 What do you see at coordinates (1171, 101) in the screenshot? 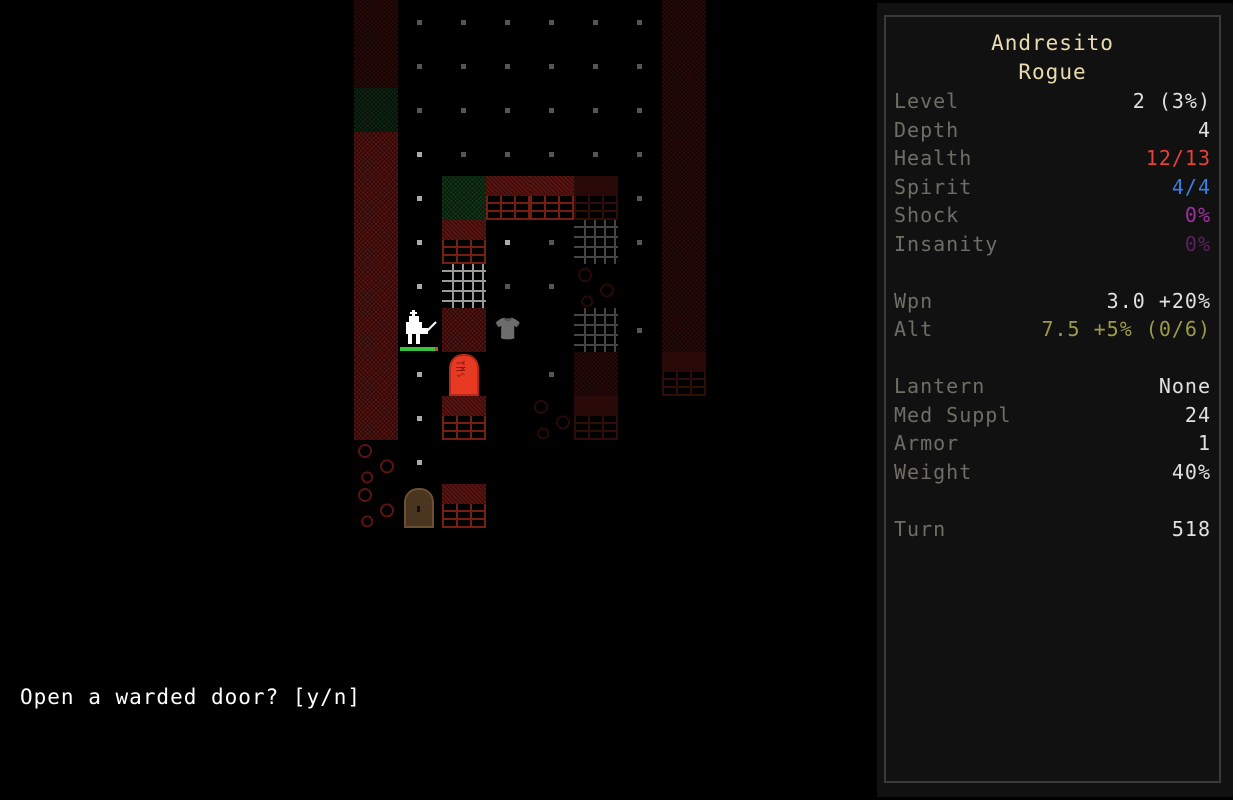
I see `stat-value: 2 (3%)` at bounding box center [1171, 101].